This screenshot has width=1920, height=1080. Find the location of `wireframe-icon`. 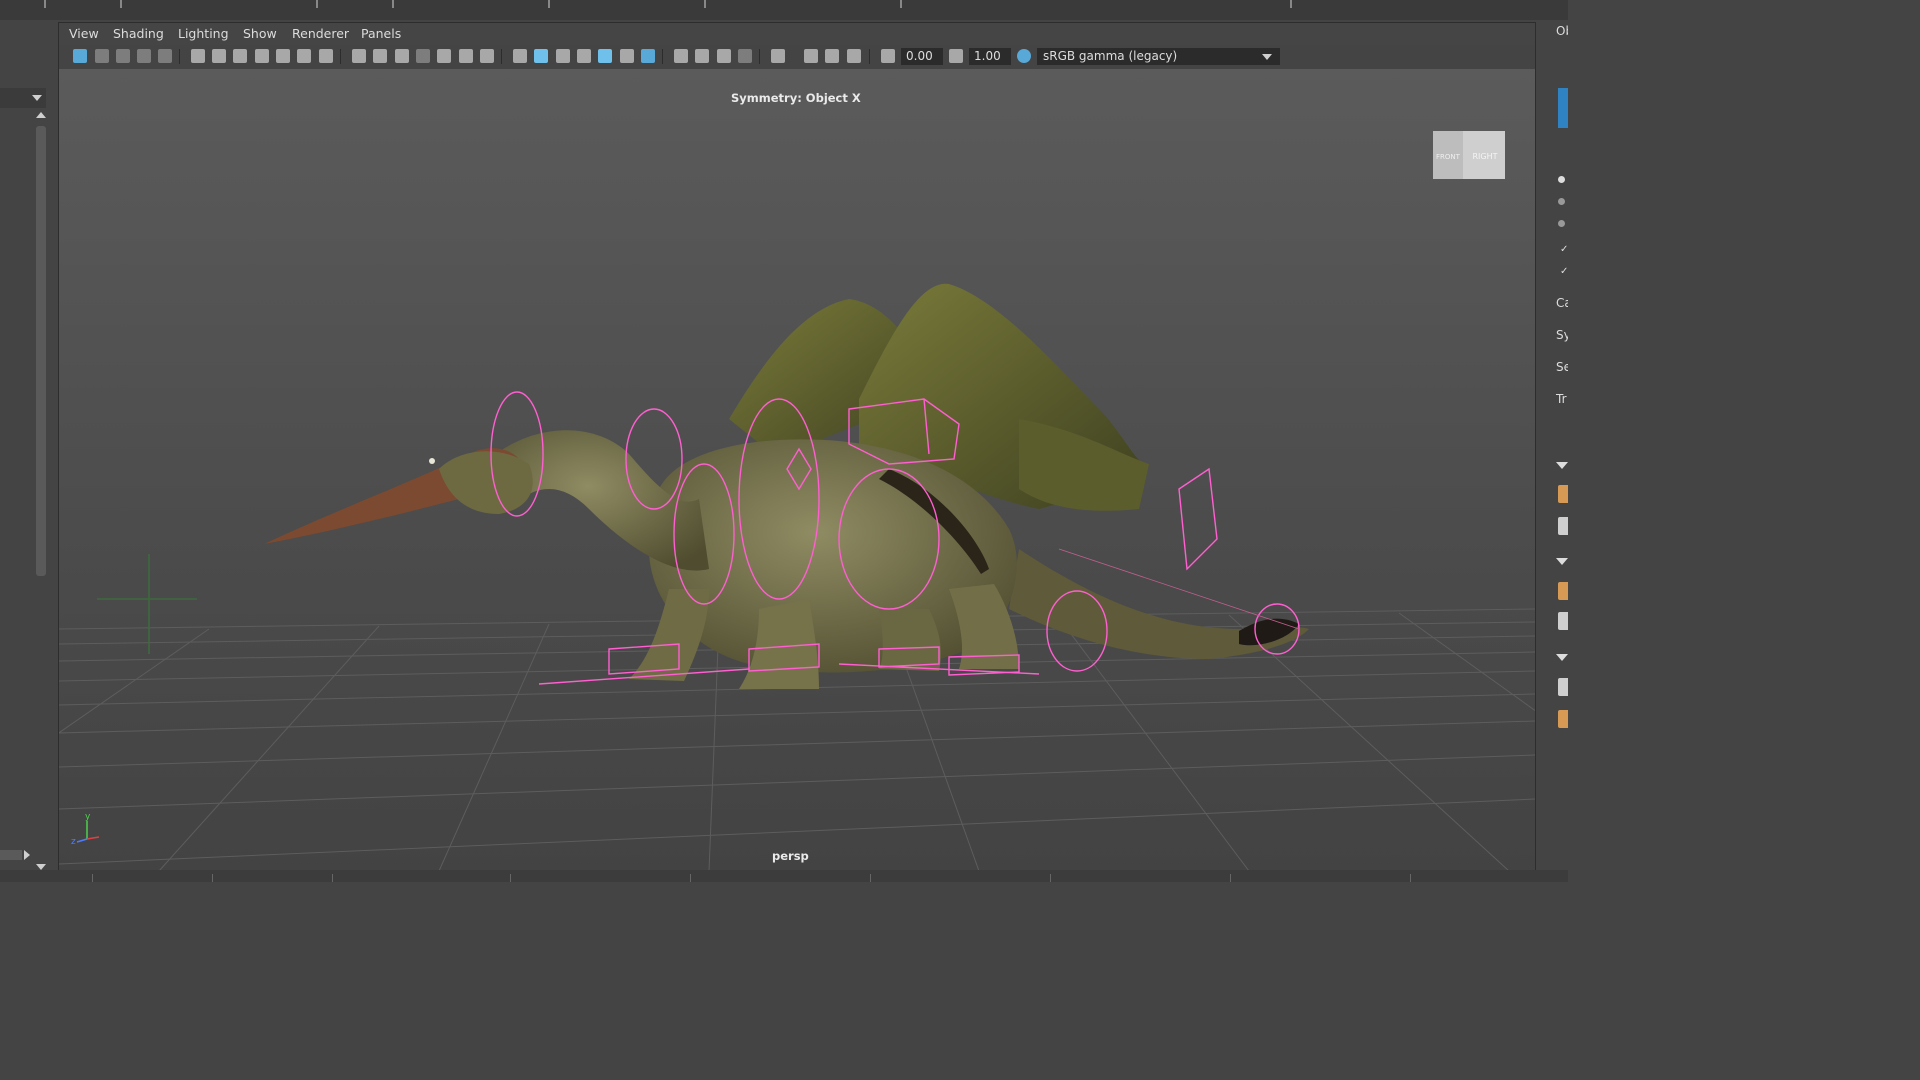

wireframe-icon is located at coordinates (520, 56).